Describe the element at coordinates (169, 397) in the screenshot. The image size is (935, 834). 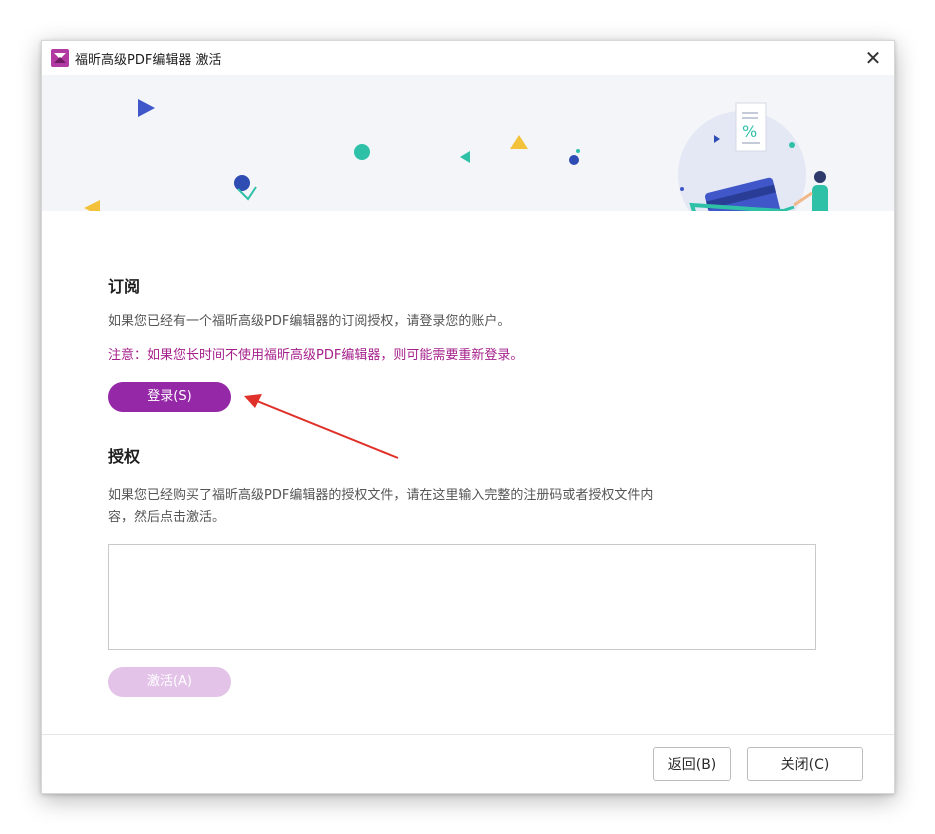
I see `login-button: 登录(S)` at that location.